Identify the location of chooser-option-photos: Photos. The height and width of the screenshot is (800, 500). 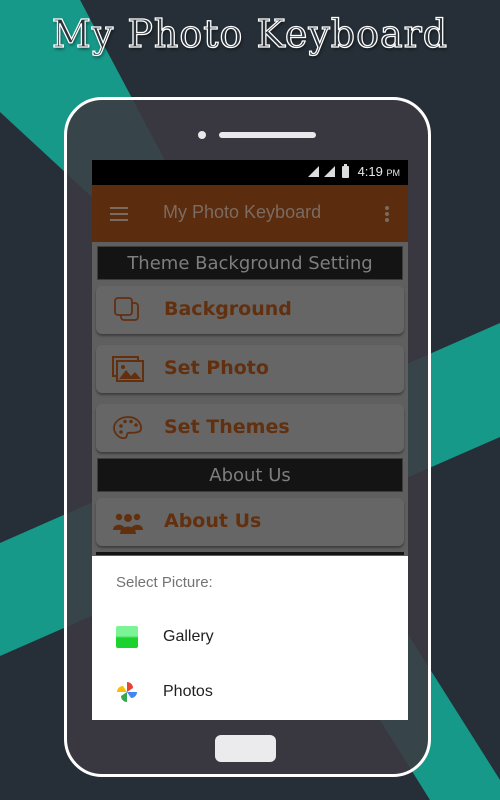
(250, 694).